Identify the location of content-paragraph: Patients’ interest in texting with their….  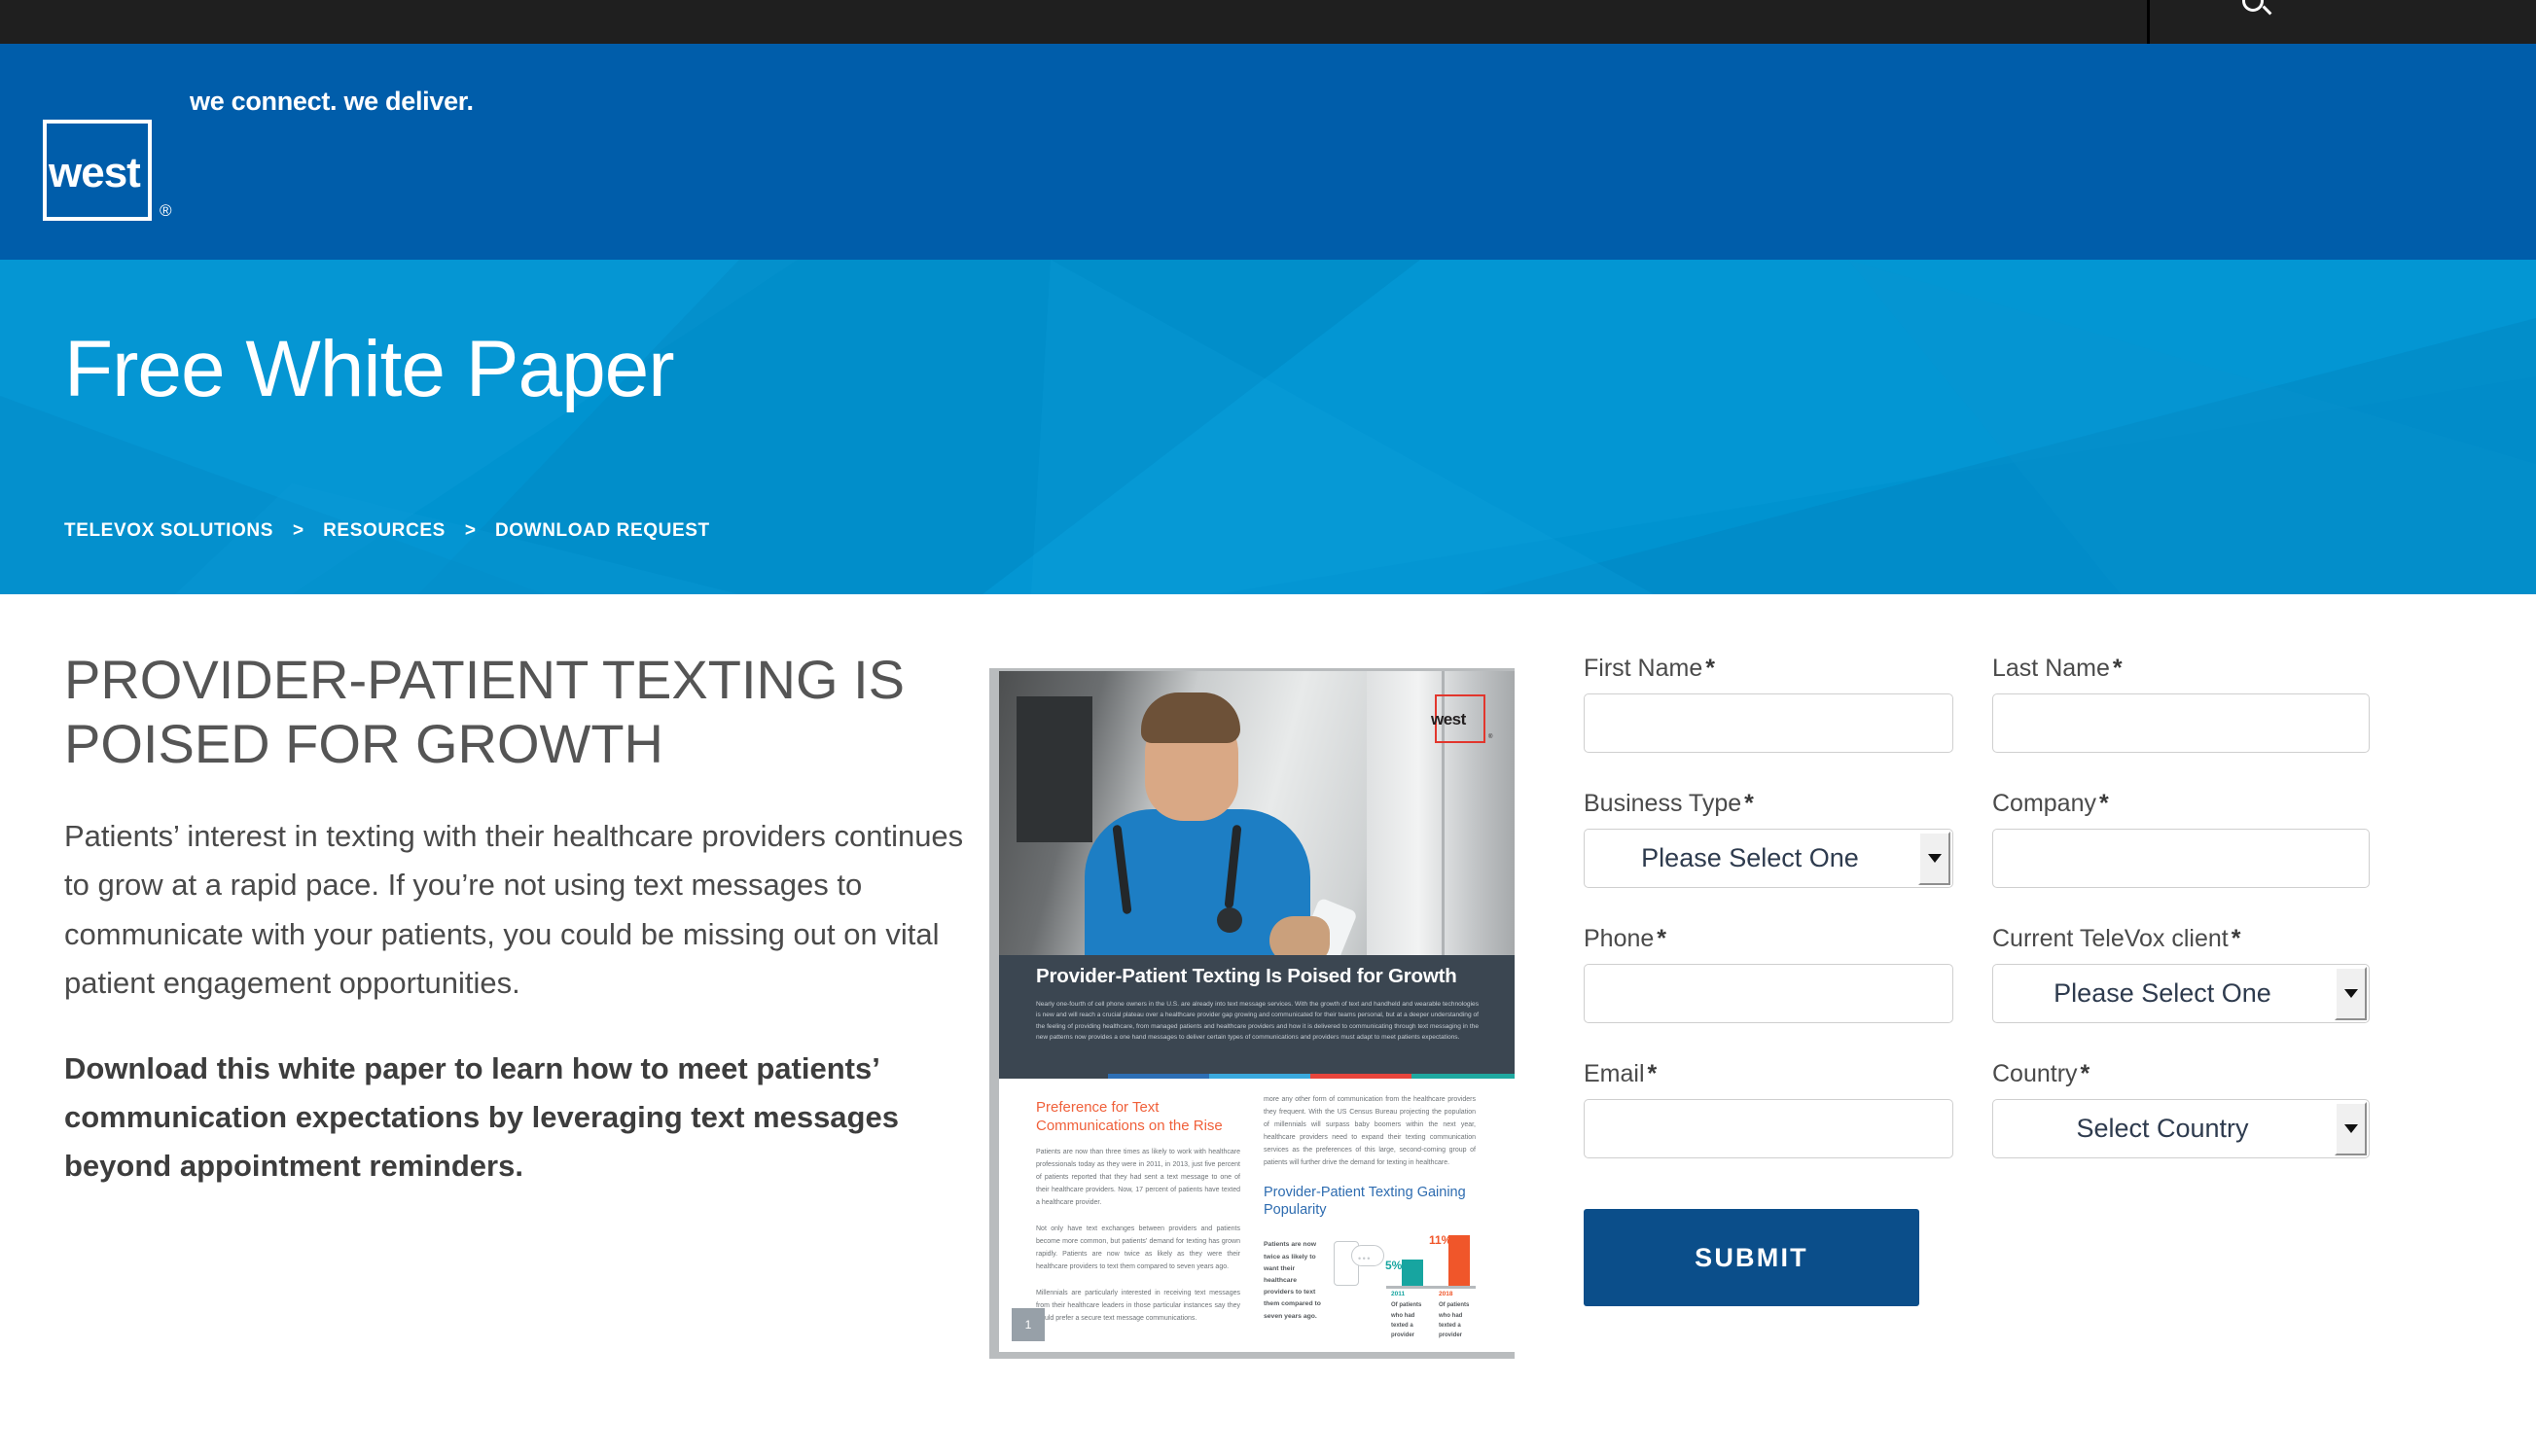
(514, 909).